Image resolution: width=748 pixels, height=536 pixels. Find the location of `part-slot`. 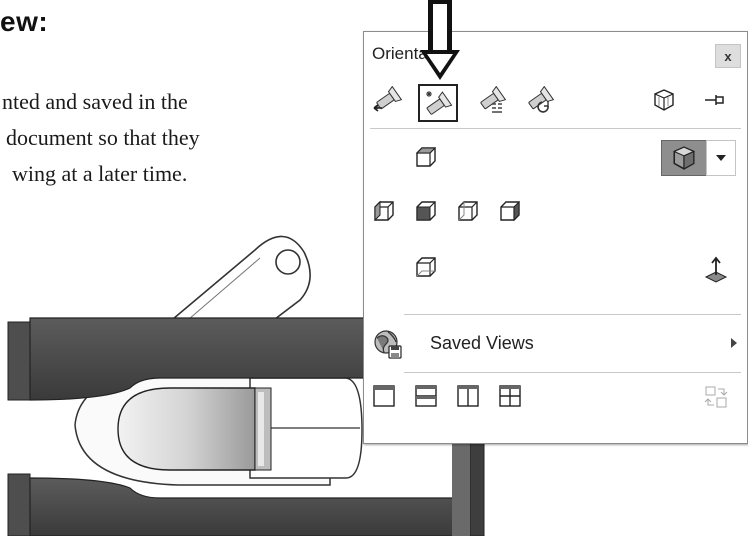

part-slot is located at coordinates (194, 429).